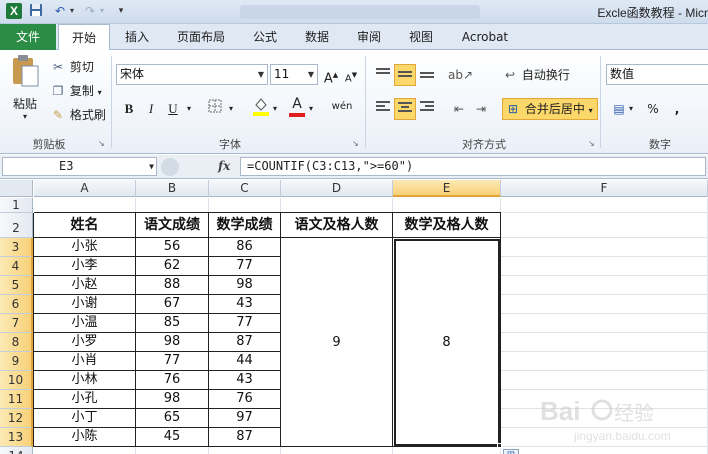  Describe the element at coordinates (405, 109) in the screenshot. I see `align-center-button` at that location.